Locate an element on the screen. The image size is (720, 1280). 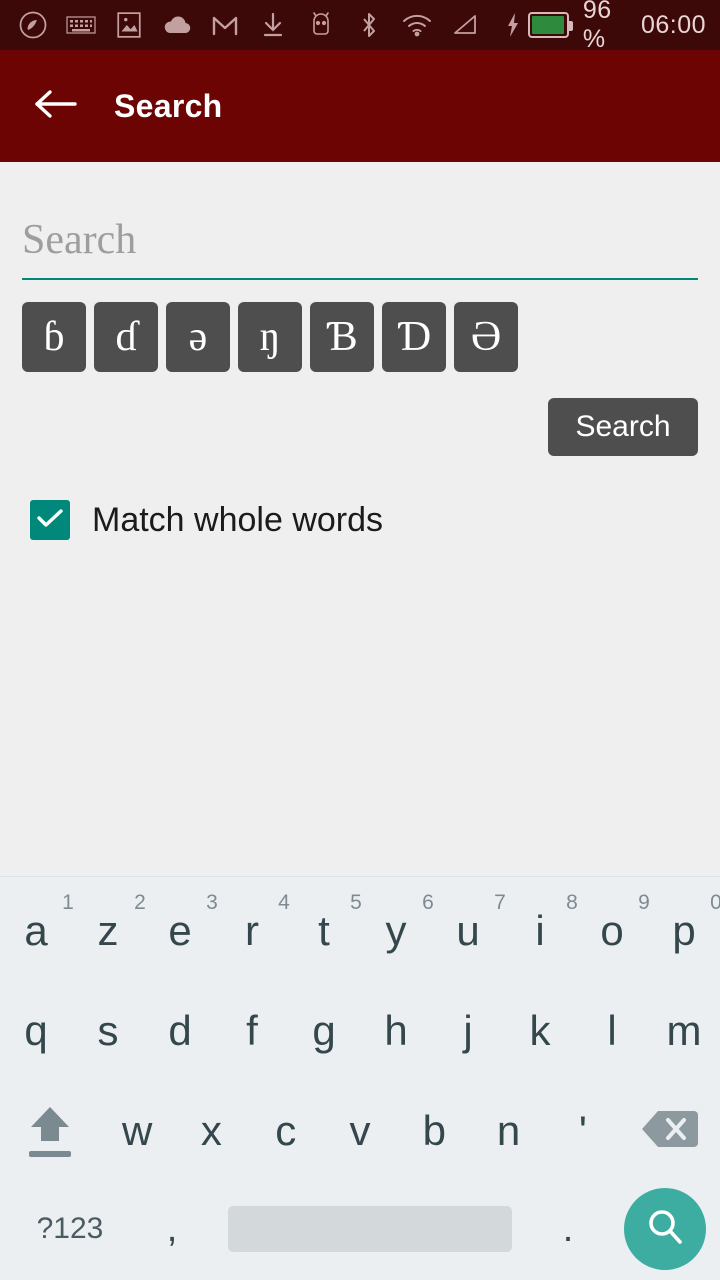
backspace-icon is located at coordinates (670, 1131).